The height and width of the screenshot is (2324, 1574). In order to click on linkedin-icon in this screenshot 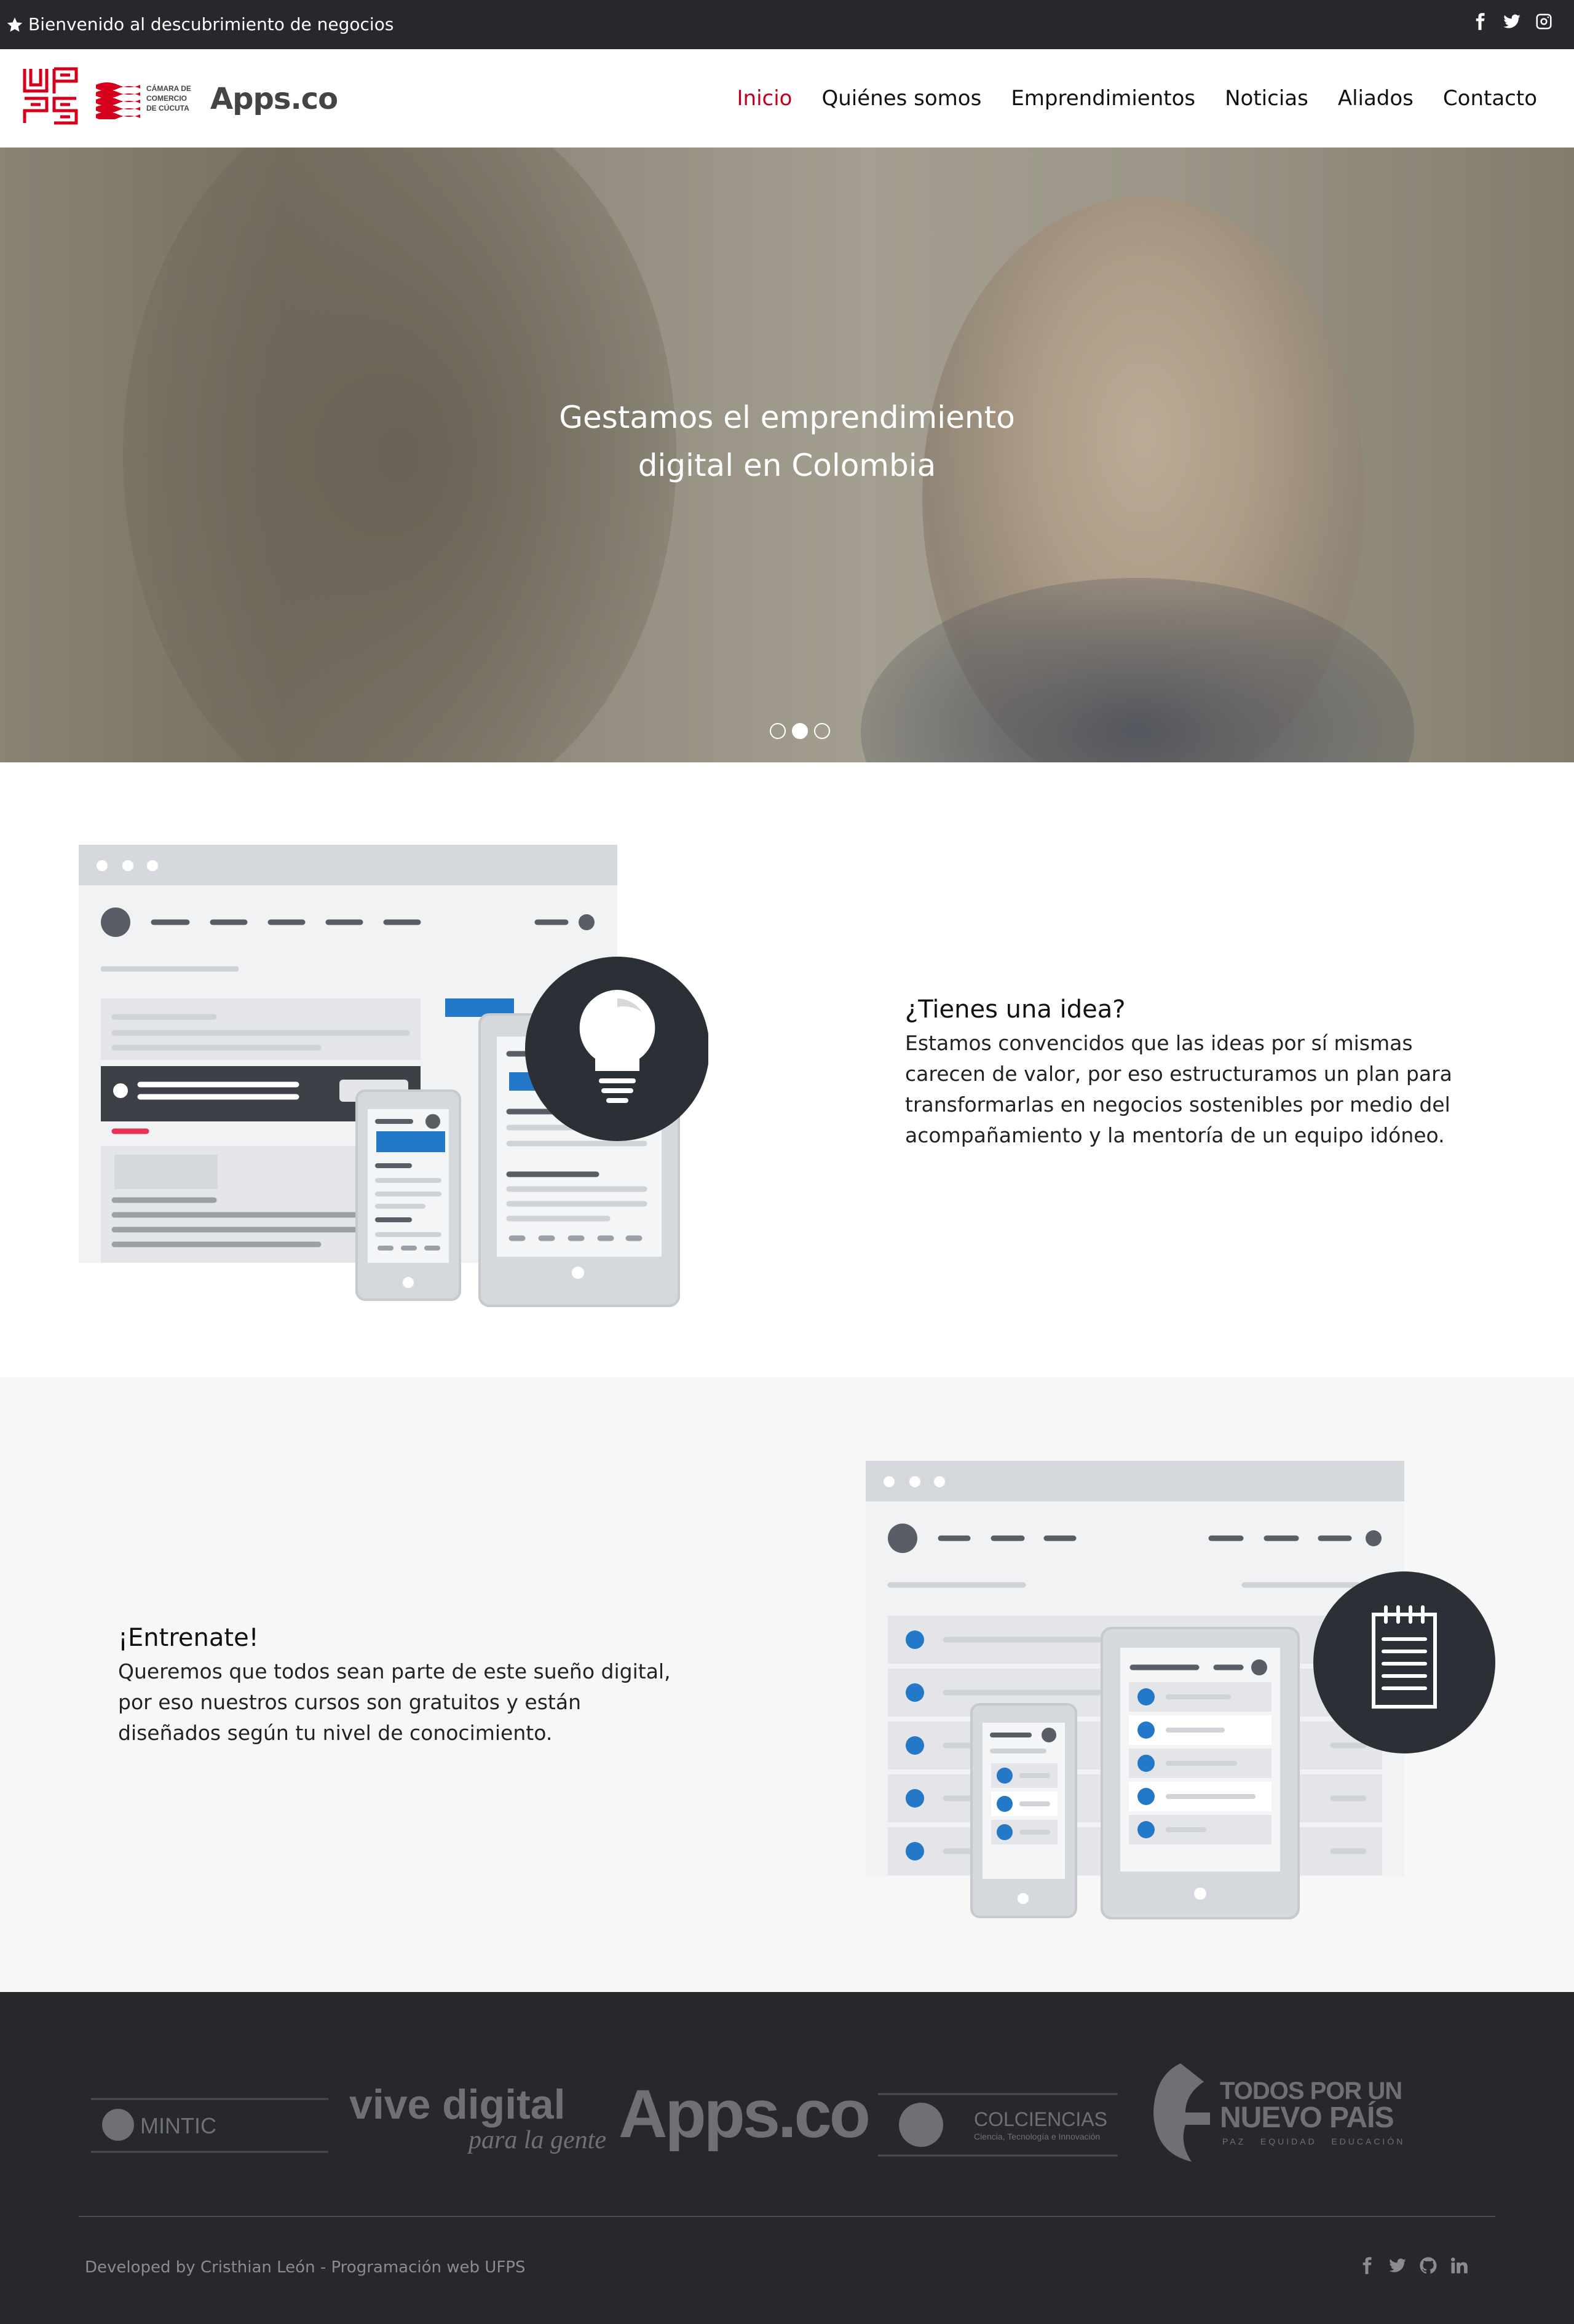, I will do `click(1459, 2265)`.